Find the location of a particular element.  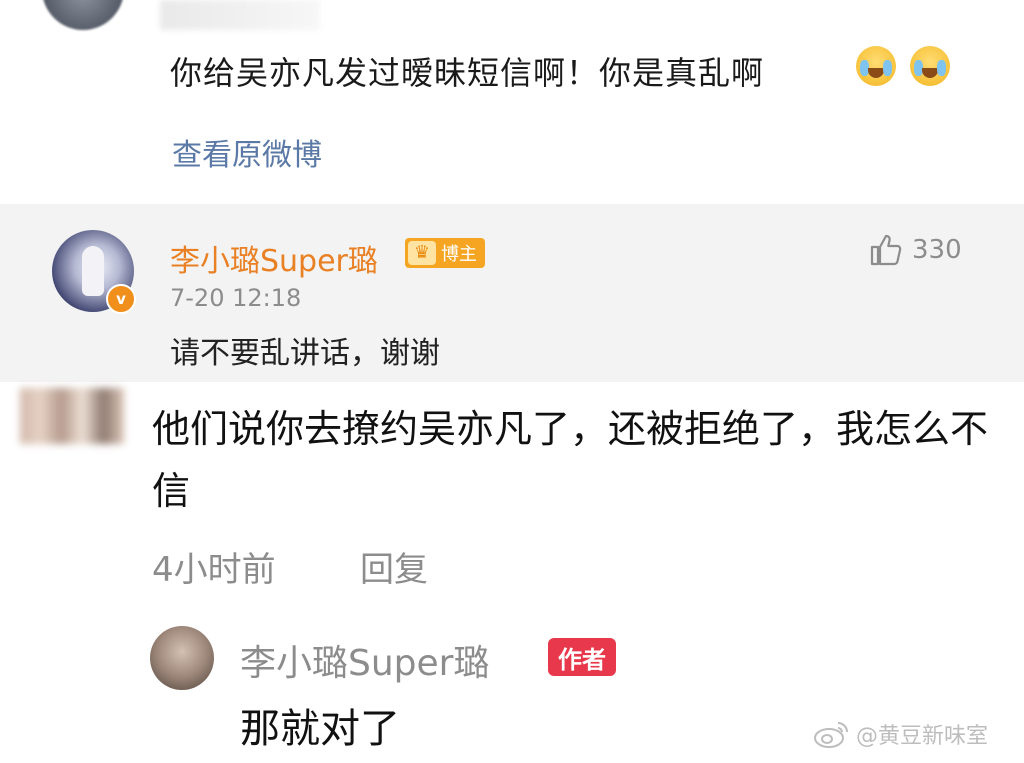

reply-timestamp: 7-20 12:18 is located at coordinates (236, 298).